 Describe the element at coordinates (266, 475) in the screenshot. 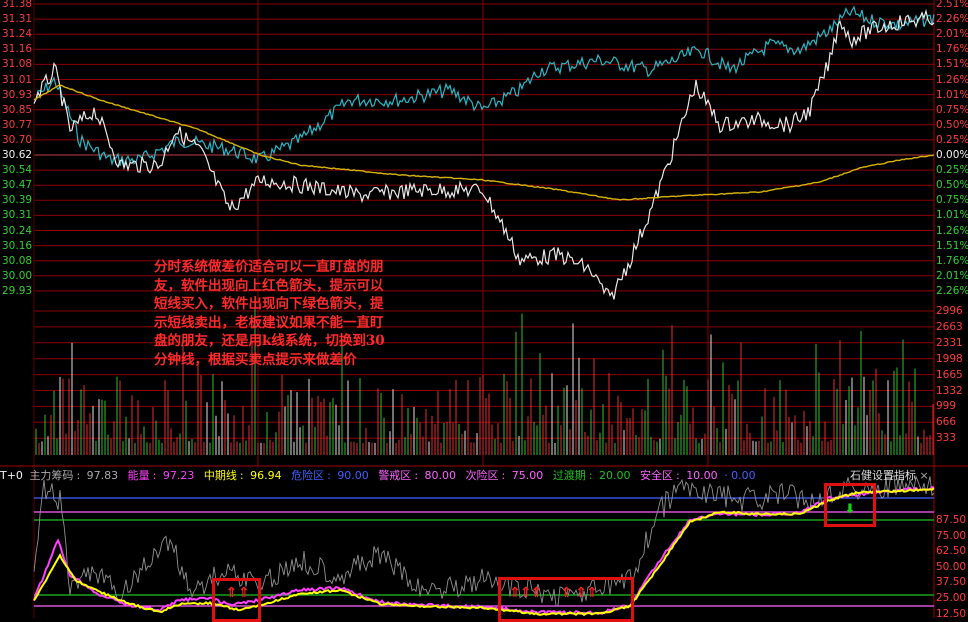

I see `mid-line-value: 96.94` at that location.